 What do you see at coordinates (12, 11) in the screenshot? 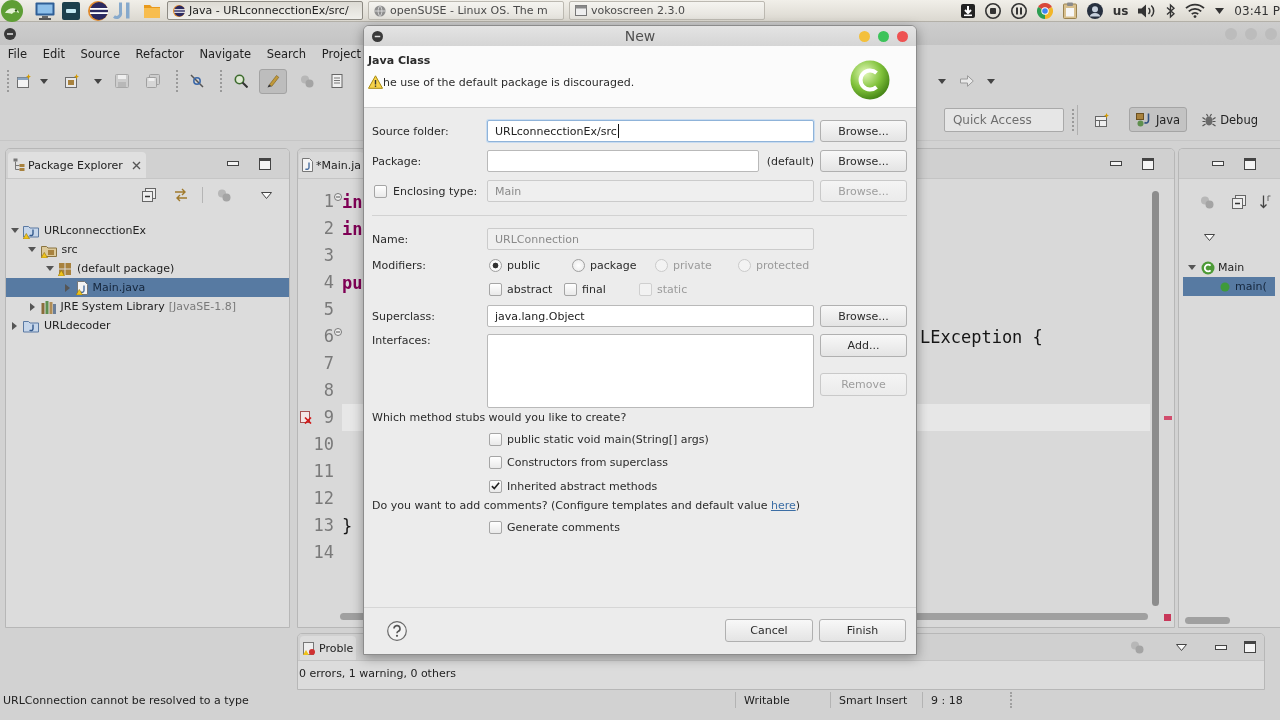
I see `circle-logo-icon` at bounding box center [12, 11].